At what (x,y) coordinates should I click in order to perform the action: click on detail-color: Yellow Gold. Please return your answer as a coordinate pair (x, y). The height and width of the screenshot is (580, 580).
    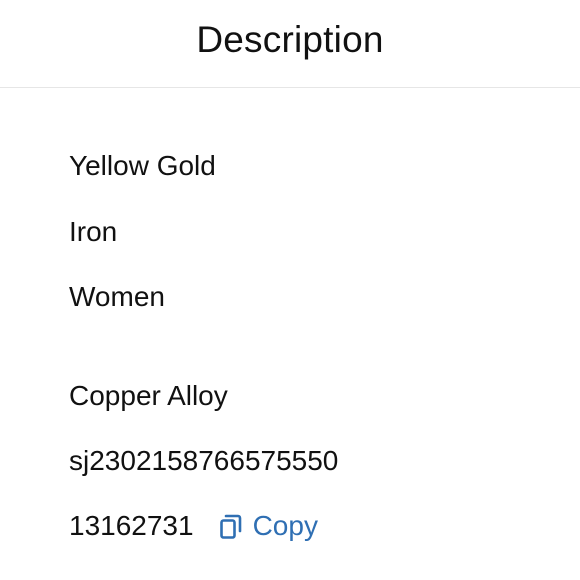
    Looking at the image, I should click on (142, 165).